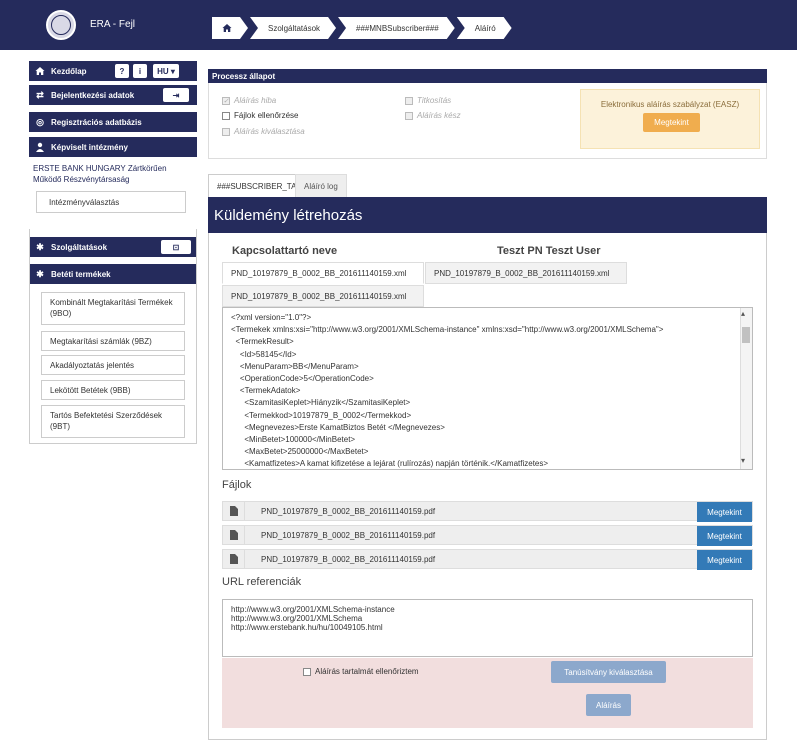  I want to click on user-icon, so click(40, 147).